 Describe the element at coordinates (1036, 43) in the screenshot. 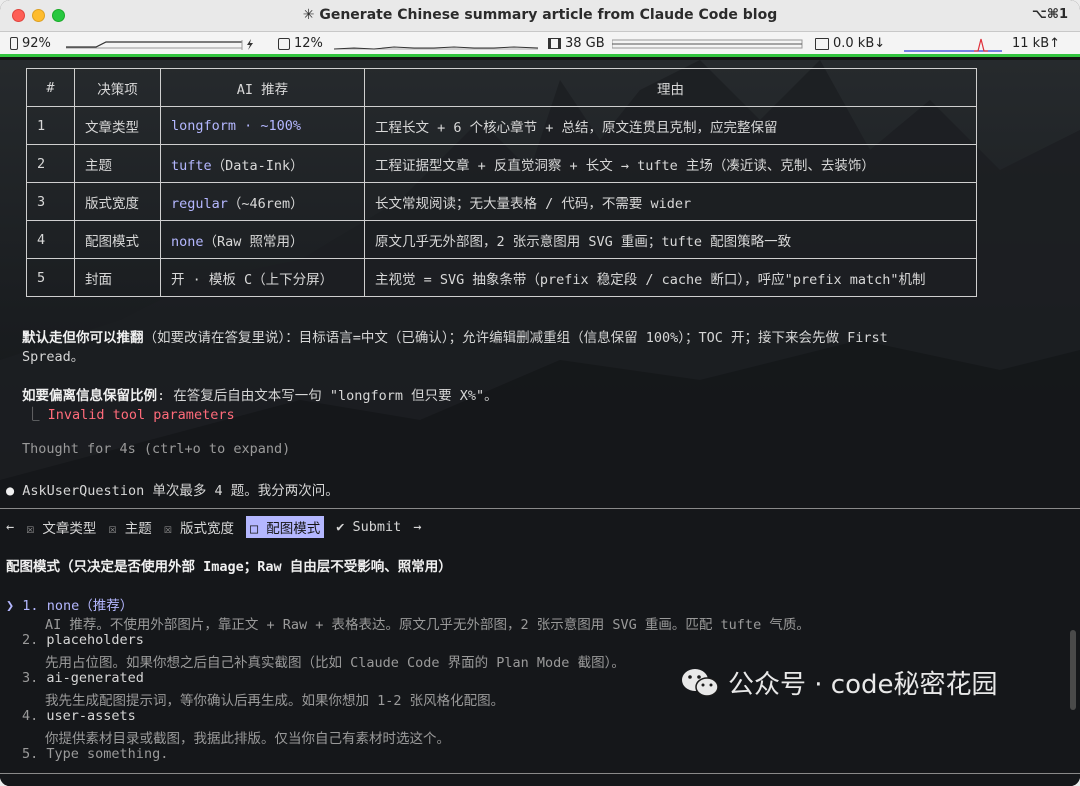

I see `network-up-value: 11 kB↑` at that location.